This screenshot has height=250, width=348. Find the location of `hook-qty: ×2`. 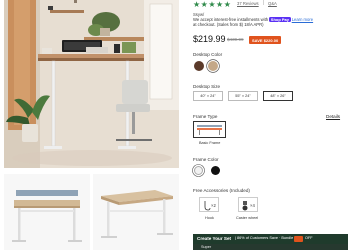

hook-qty: ×2 is located at coordinates (213, 205).